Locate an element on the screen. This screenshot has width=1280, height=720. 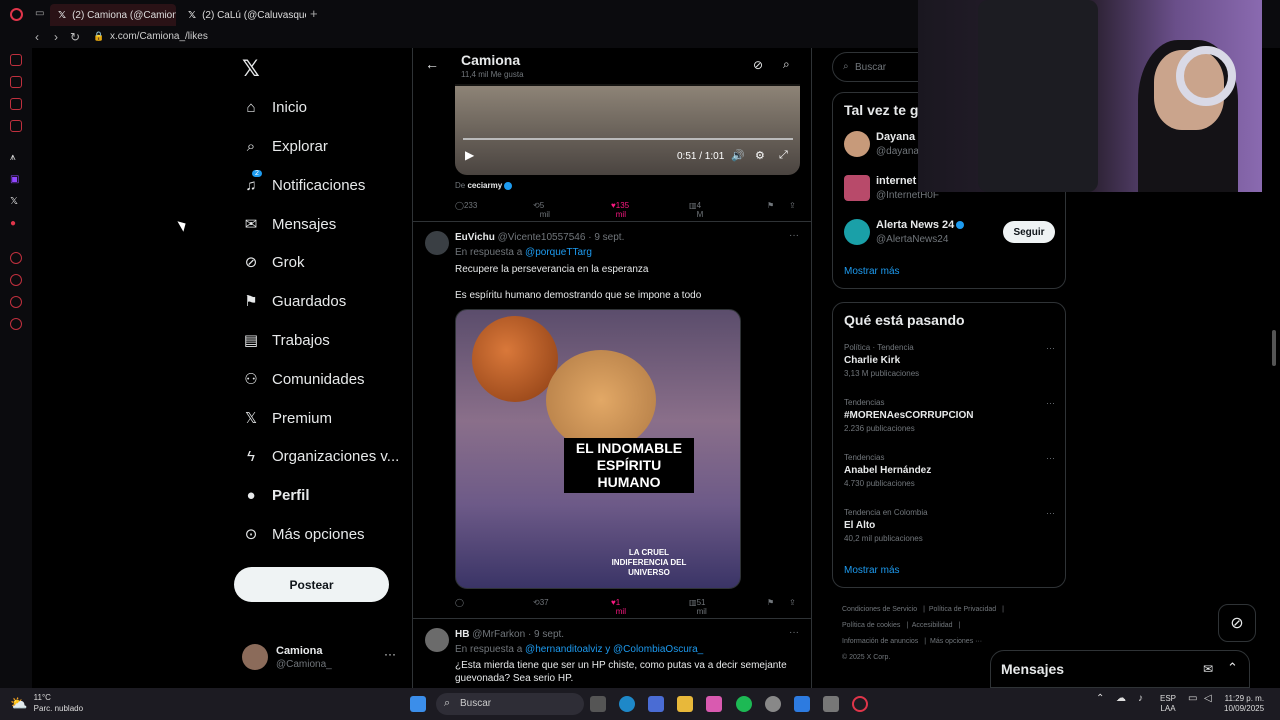
grok-icon: ⊘ is located at coordinates (758, 65).